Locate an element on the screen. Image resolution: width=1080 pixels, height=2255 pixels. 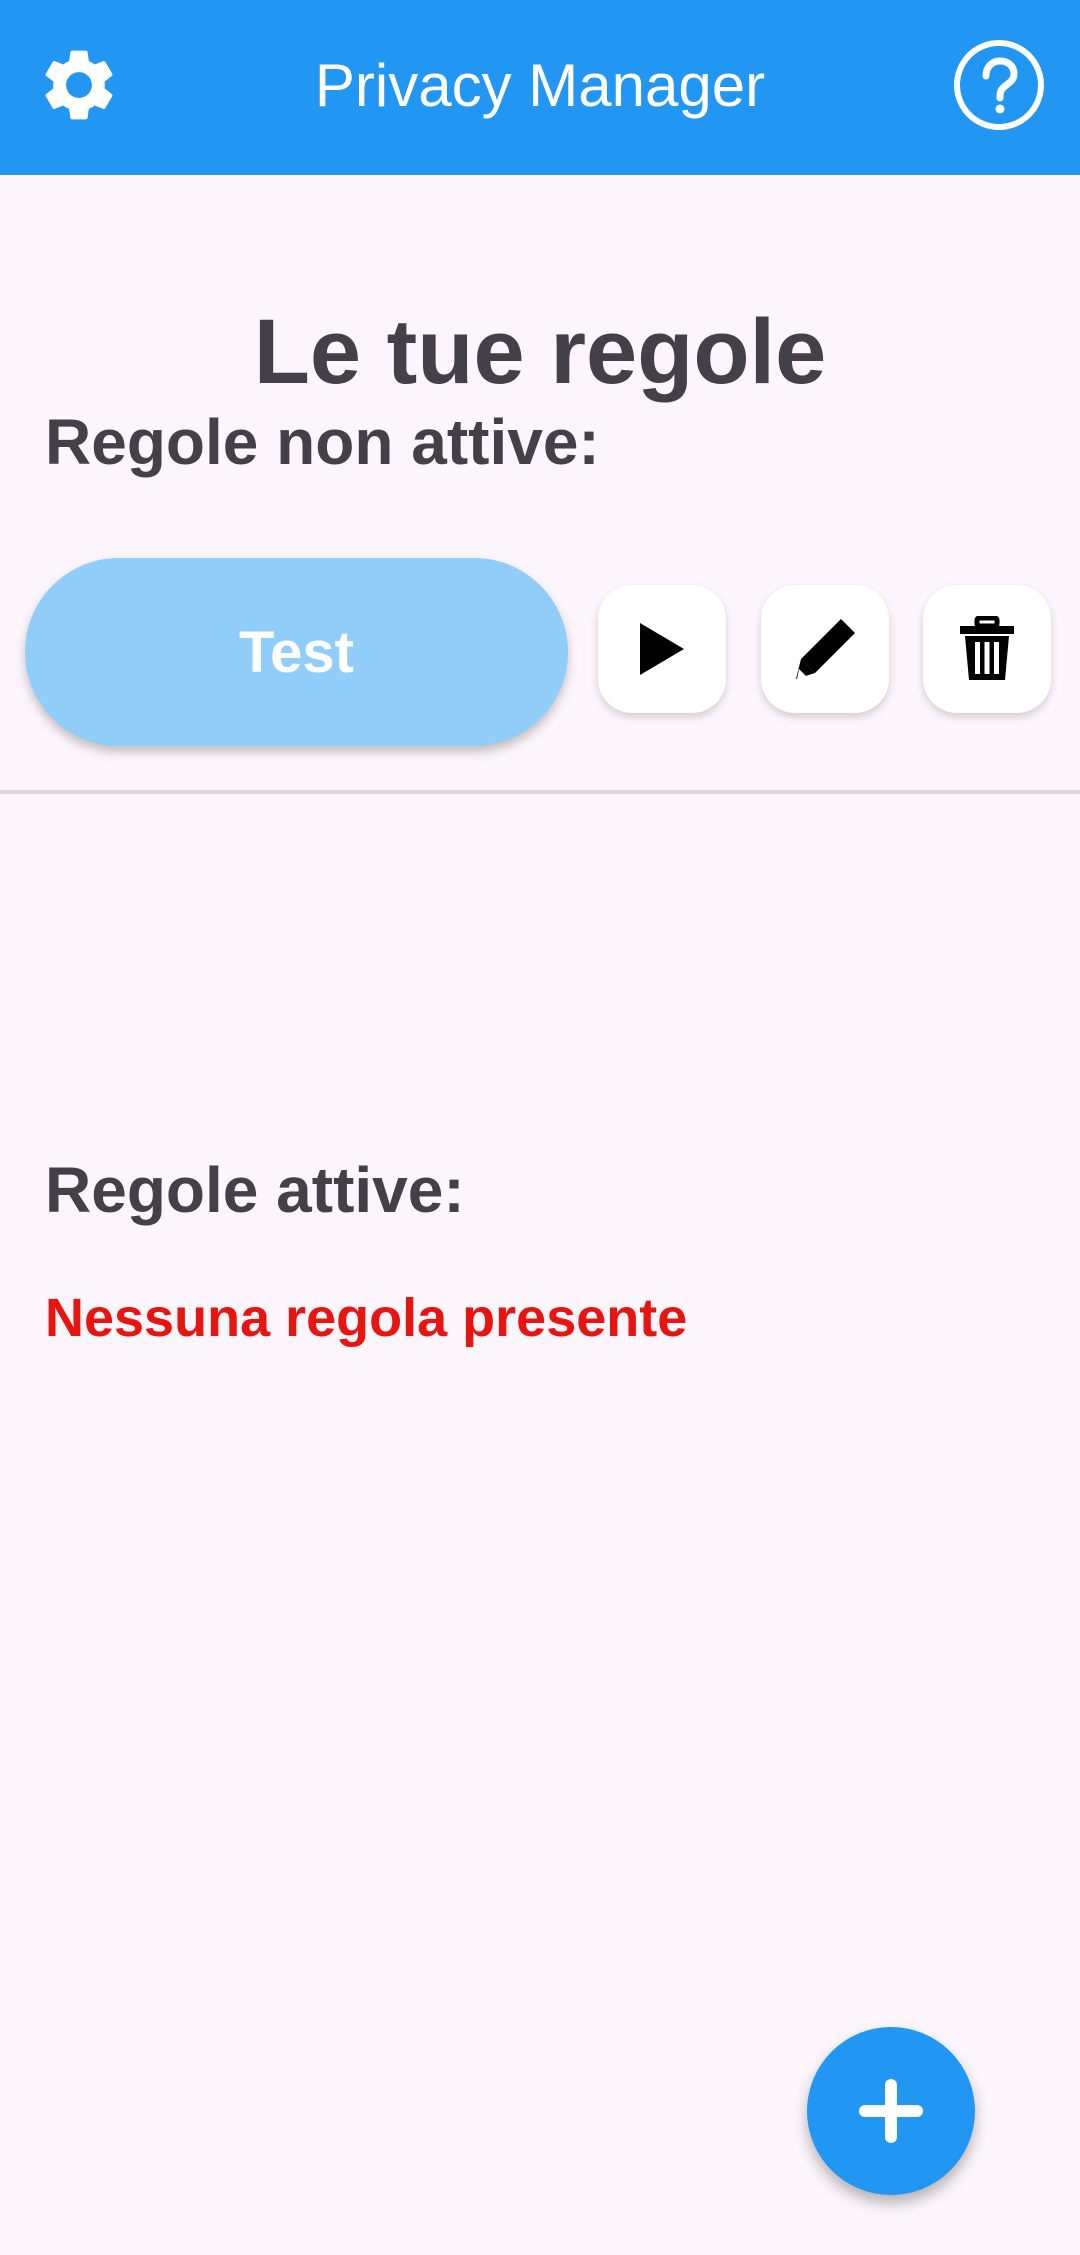
edit-rule-button is located at coordinates (825, 649).